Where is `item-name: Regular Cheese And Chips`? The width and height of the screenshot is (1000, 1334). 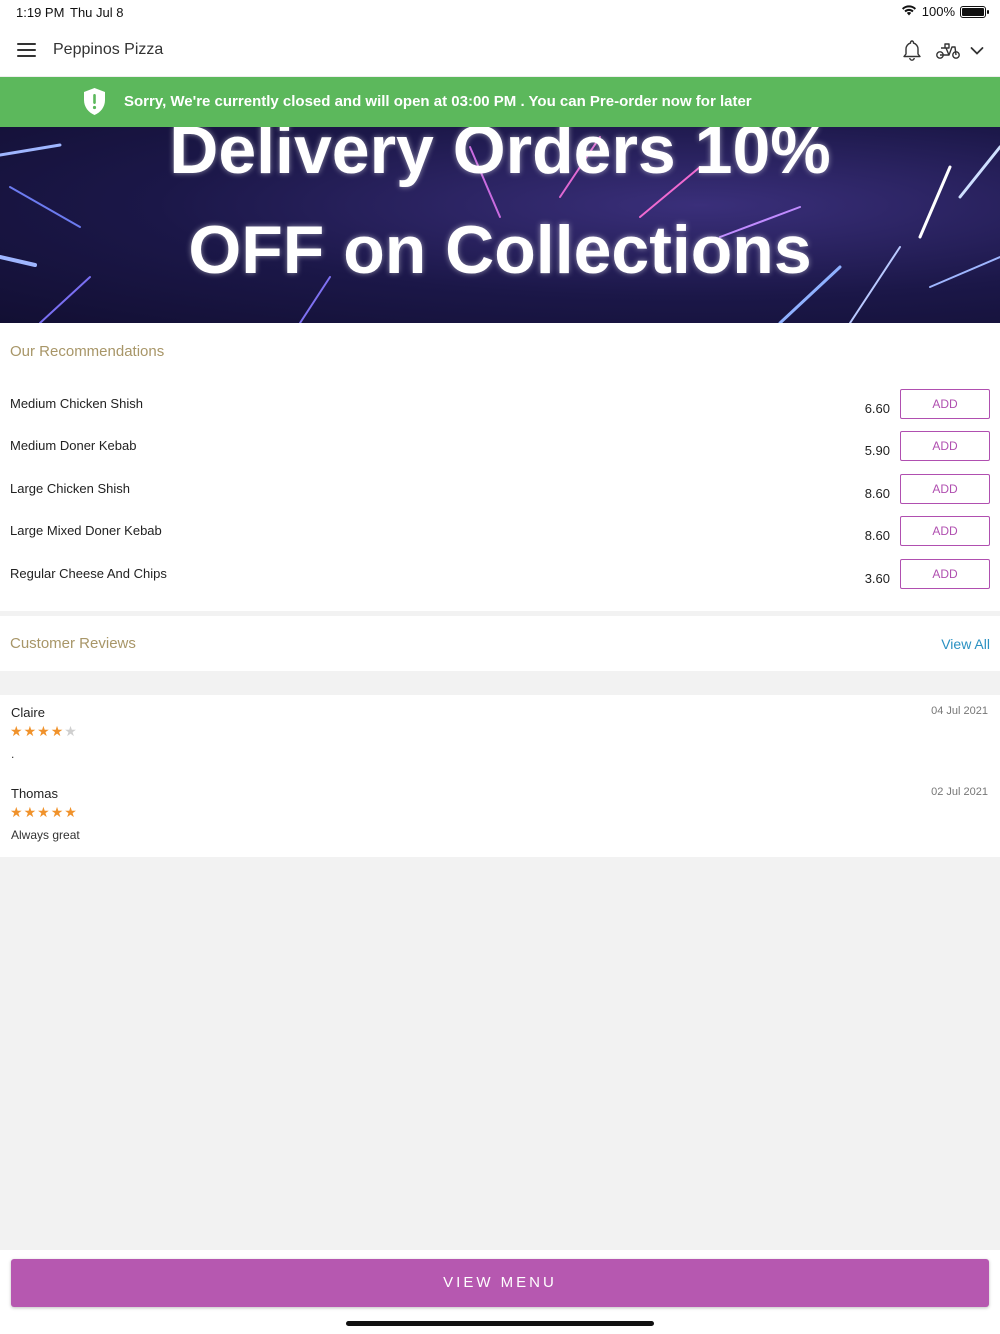 item-name: Regular Cheese And Chips is located at coordinates (88, 573).